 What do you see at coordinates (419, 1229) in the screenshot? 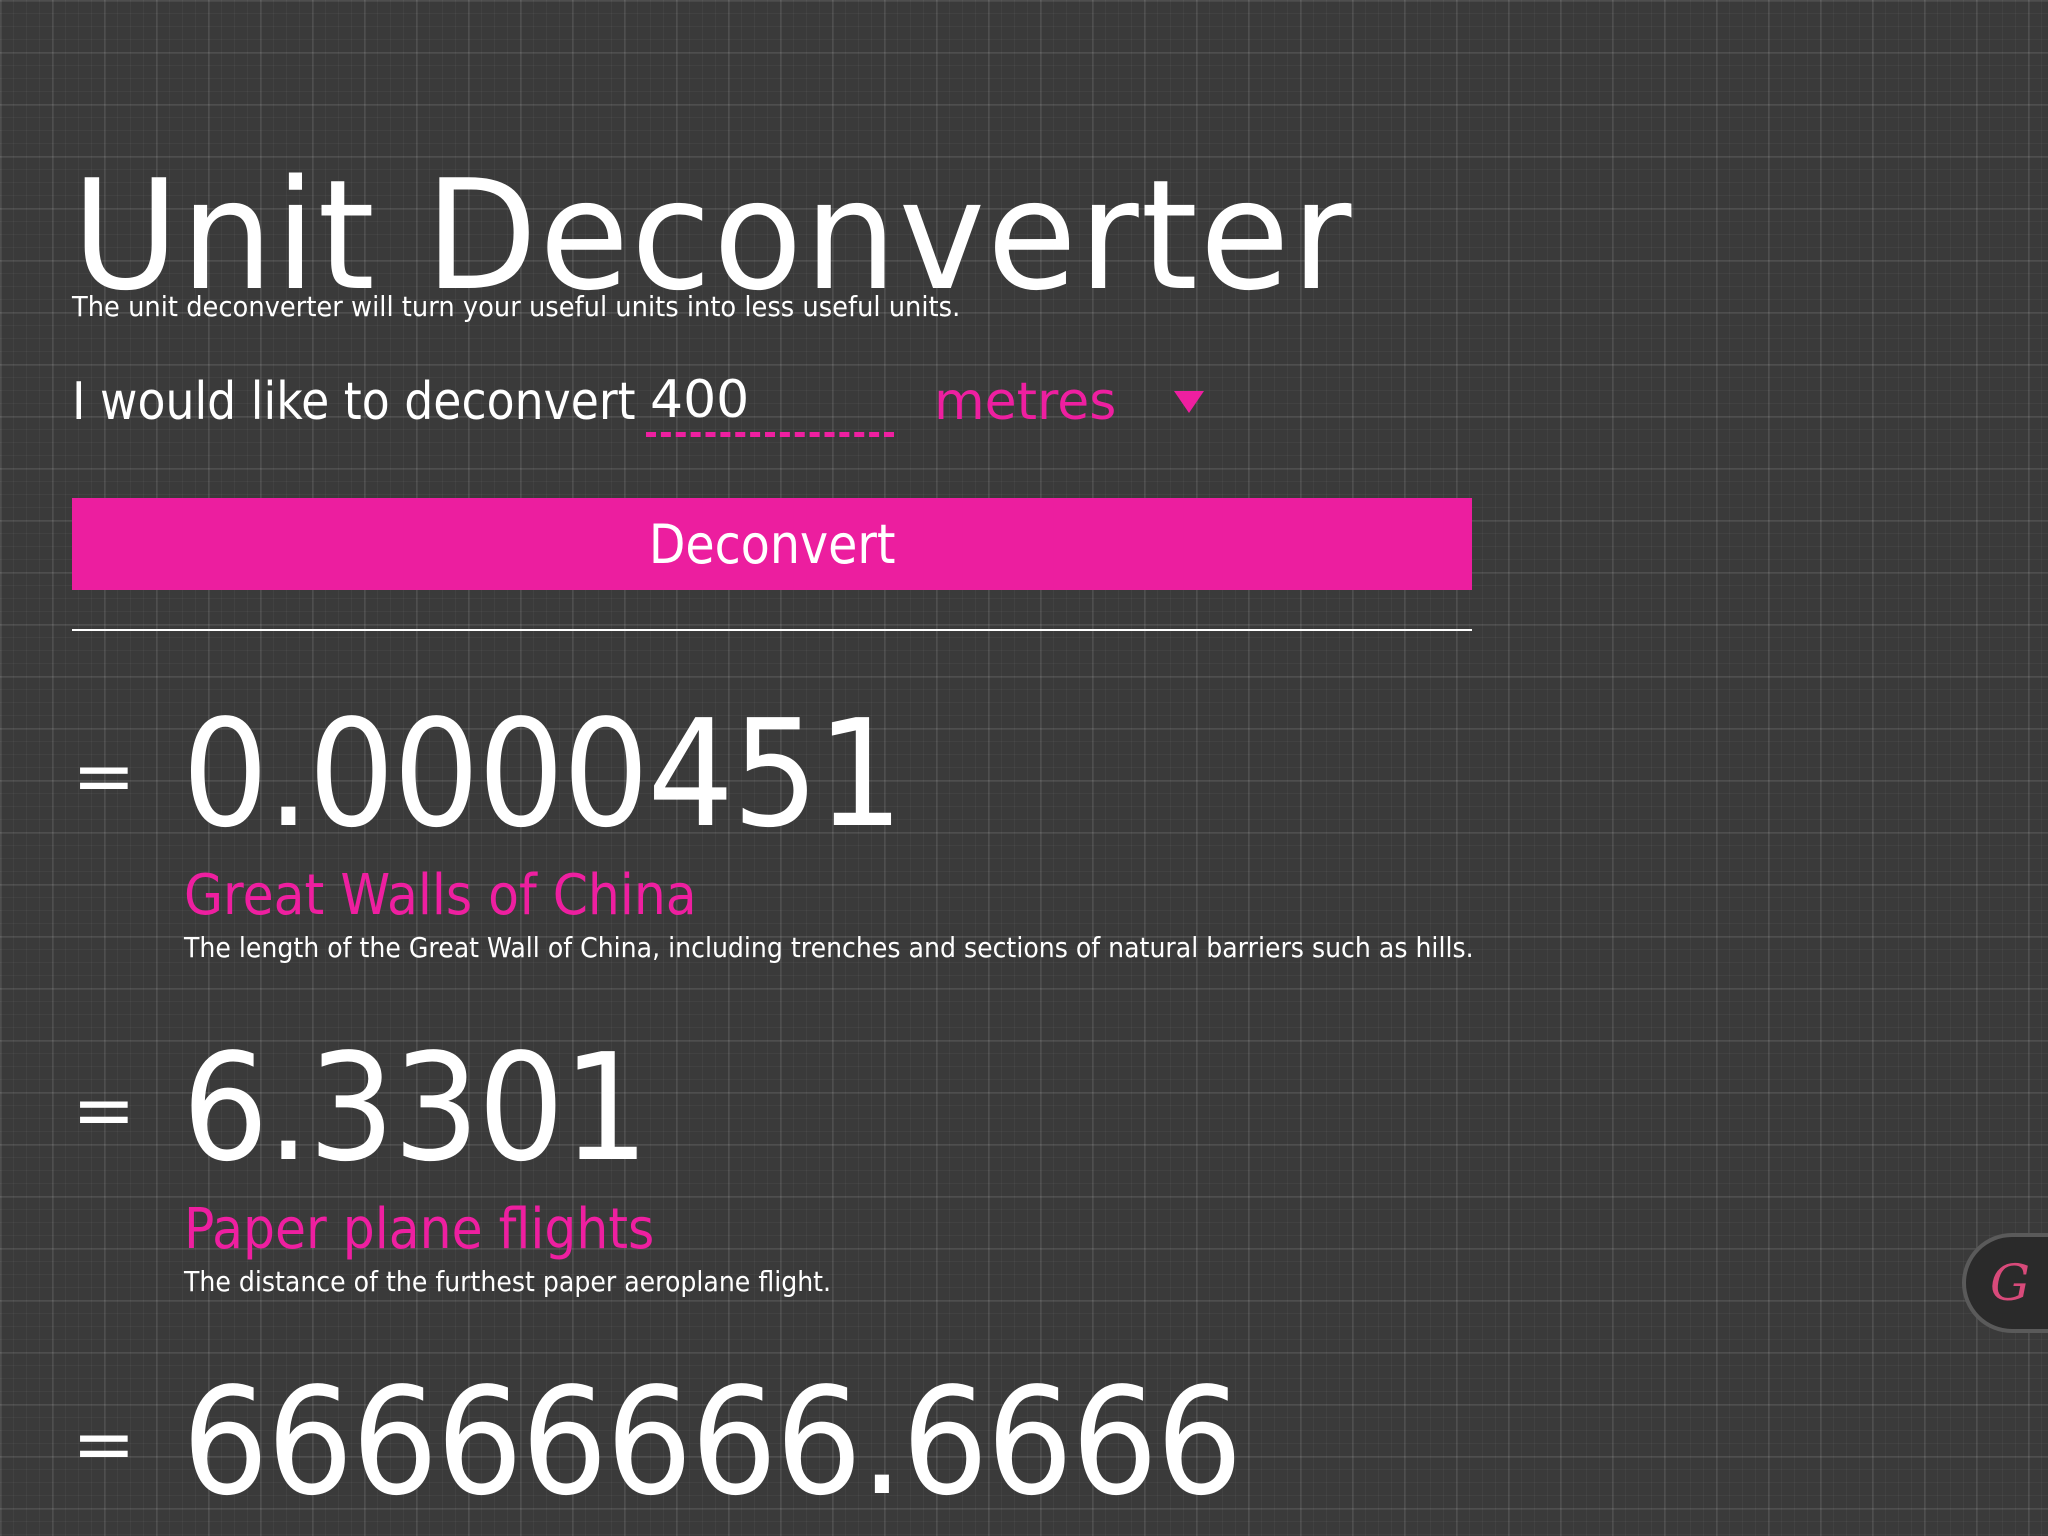
I see `result-unit: Paper plane flights` at bounding box center [419, 1229].